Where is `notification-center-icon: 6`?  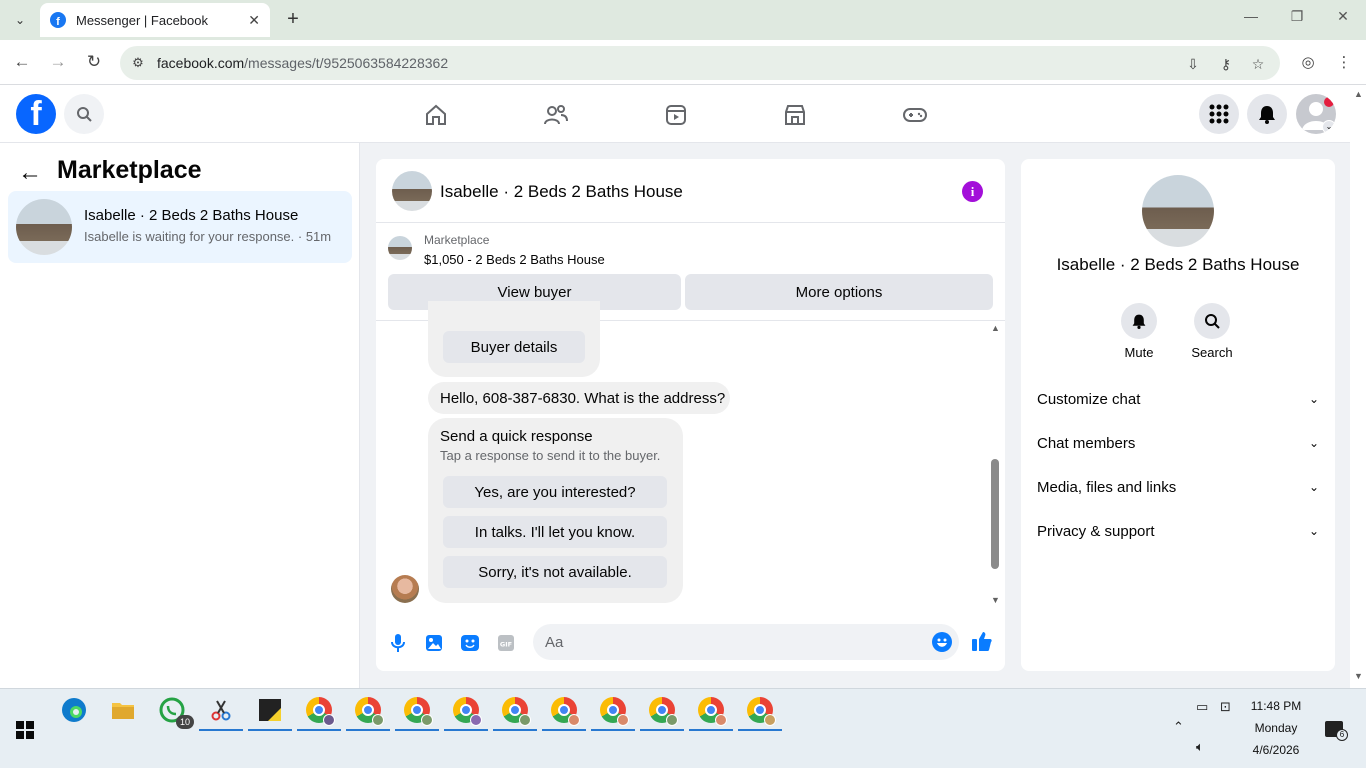 notification-center-icon: 6 is located at coordinates (1336, 731).